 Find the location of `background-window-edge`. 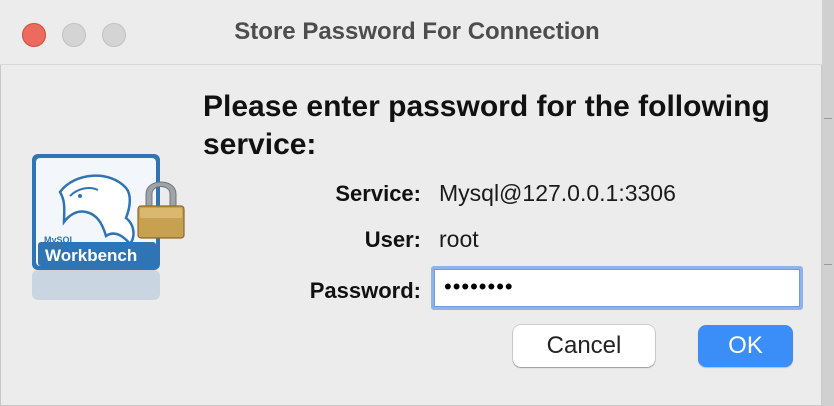

background-window-edge is located at coordinates (828, 203).